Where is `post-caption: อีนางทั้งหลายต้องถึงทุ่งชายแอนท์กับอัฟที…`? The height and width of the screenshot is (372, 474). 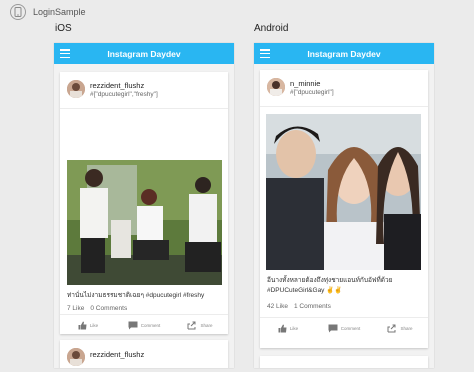 post-caption: อีนางทั้งหลายต้องถึงทุ่งชายแอนท์กับอัฟที… is located at coordinates (330, 285).